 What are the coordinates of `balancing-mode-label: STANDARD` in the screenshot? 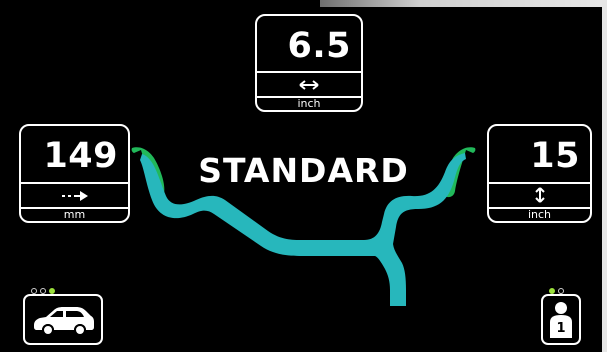 It's located at (303, 170).